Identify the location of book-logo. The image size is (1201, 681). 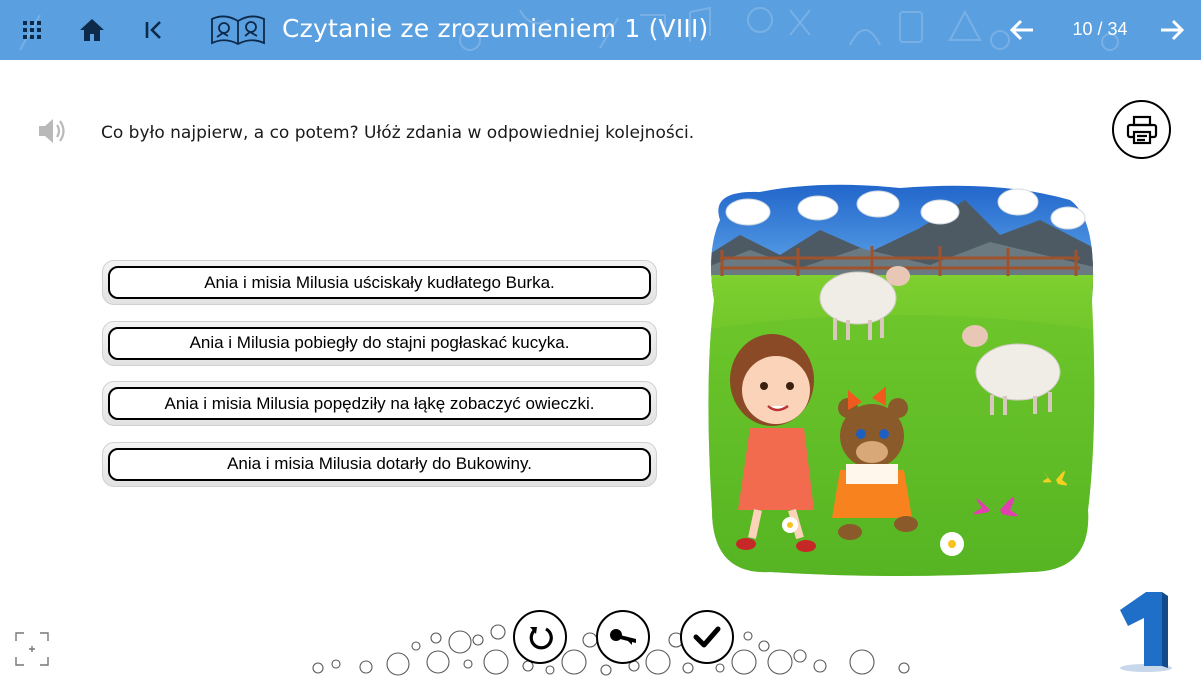
(238, 30).